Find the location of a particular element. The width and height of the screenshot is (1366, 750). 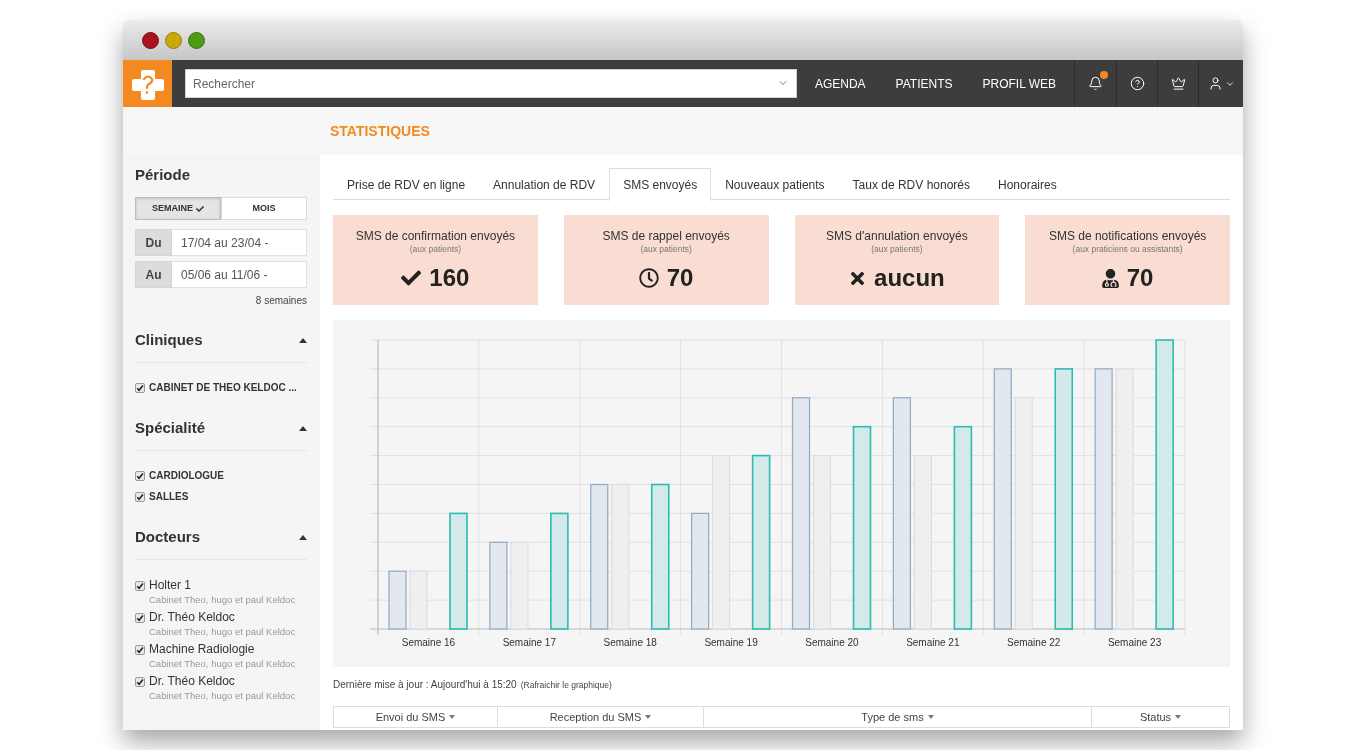

doctor-icon is located at coordinates (1110, 278).